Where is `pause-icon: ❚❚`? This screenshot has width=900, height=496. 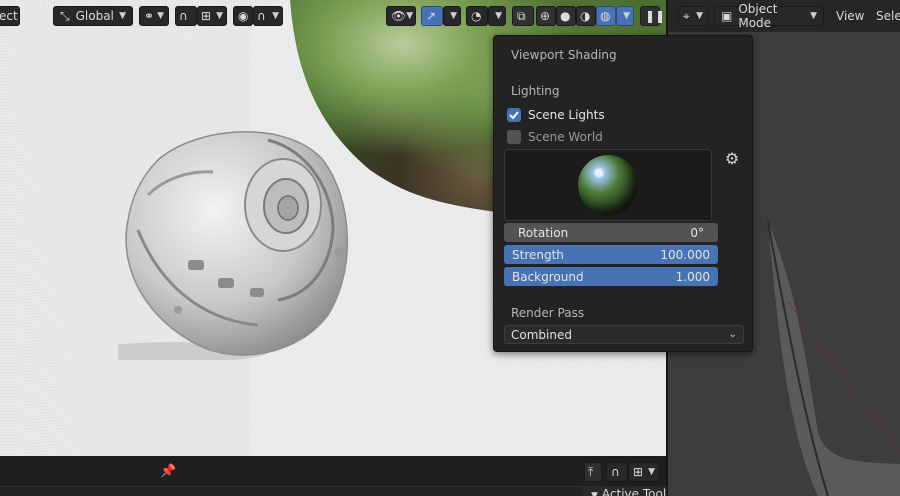 pause-icon: ❚❚ is located at coordinates (655, 16).